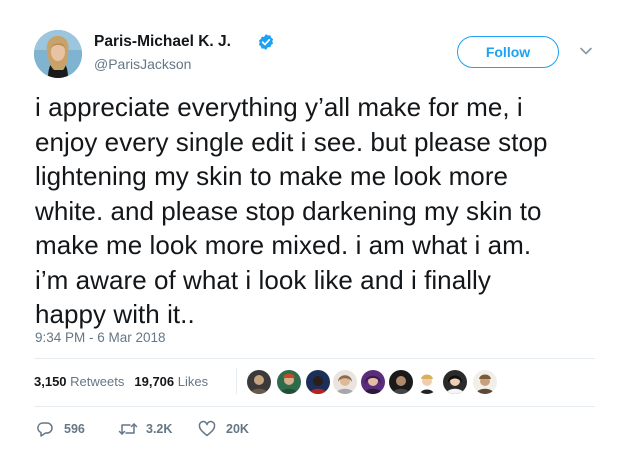 The height and width of the screenshot is (459, 633). What do you see at coordinates (193, 381) in the screenshot?
I see `likes-label: Likes` at bounding box center [193, 381].